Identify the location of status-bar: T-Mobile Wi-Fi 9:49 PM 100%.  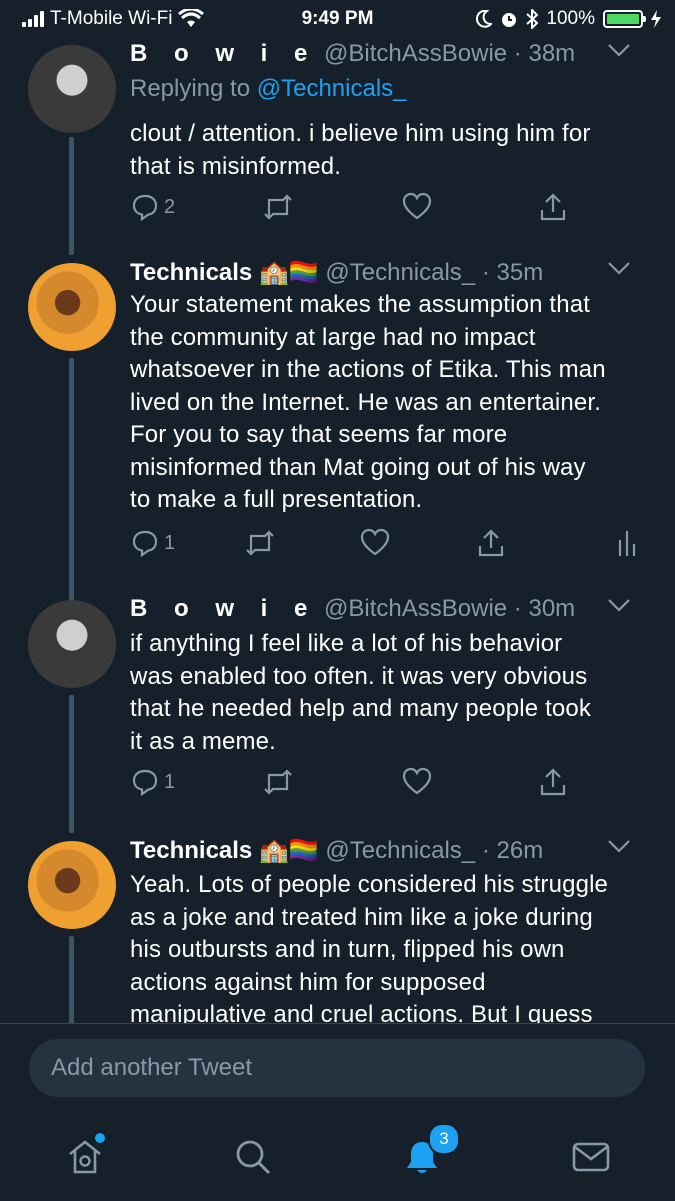
(337, 20).